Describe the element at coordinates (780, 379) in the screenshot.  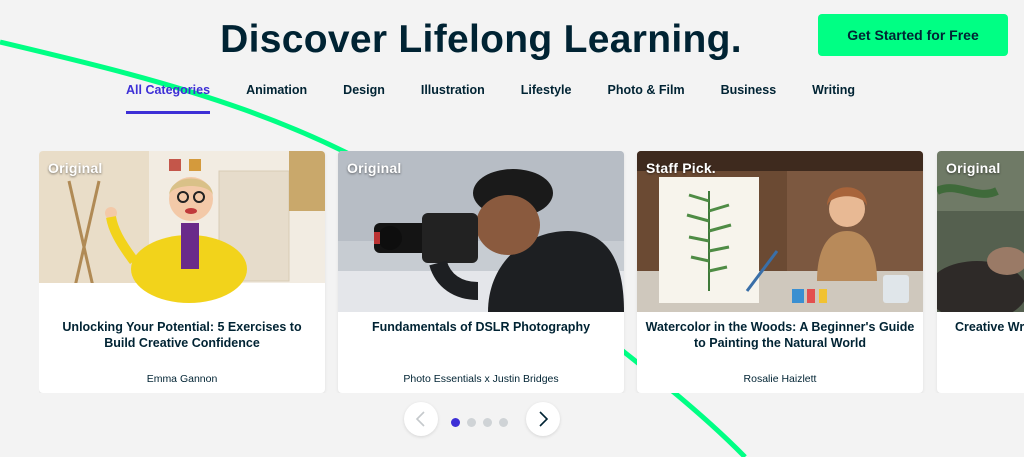
I see `card-author: Rosalie Haizlett` at that location.